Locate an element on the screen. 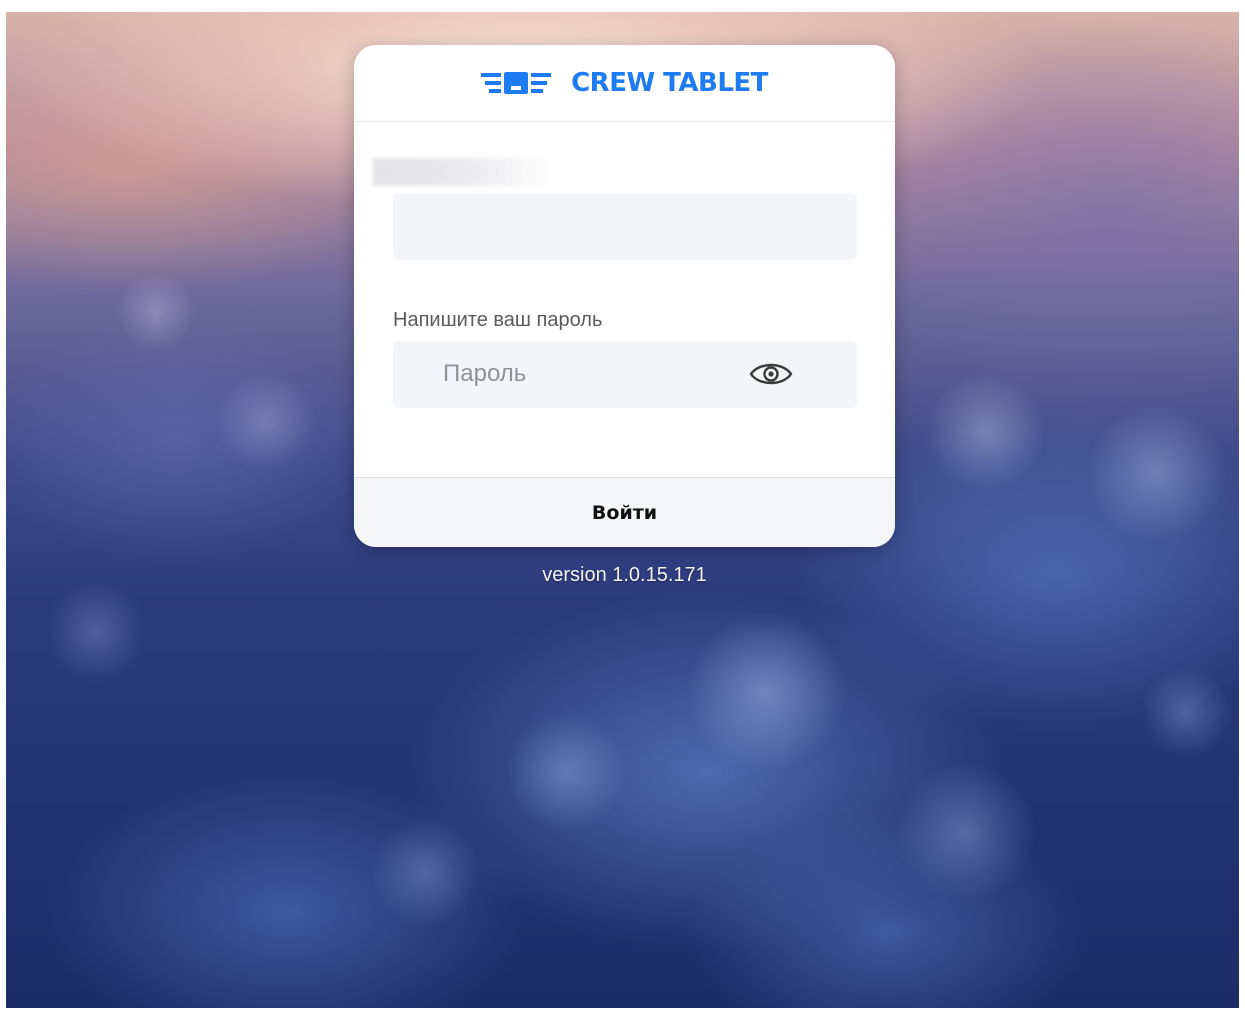  password-input: Пароль is located at coordinates (625, 374).